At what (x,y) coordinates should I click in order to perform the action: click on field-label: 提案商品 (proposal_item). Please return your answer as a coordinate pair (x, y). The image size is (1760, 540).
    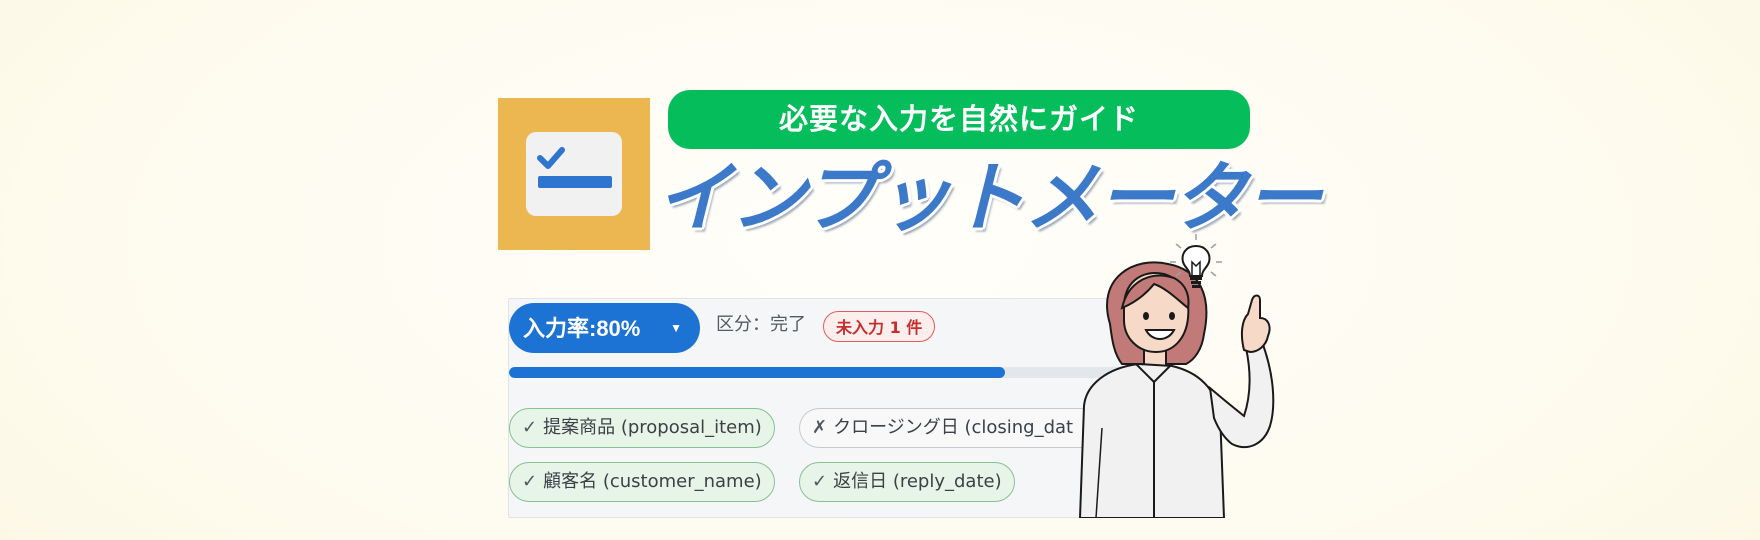
    Looking at the image, I should click on (652, 427).